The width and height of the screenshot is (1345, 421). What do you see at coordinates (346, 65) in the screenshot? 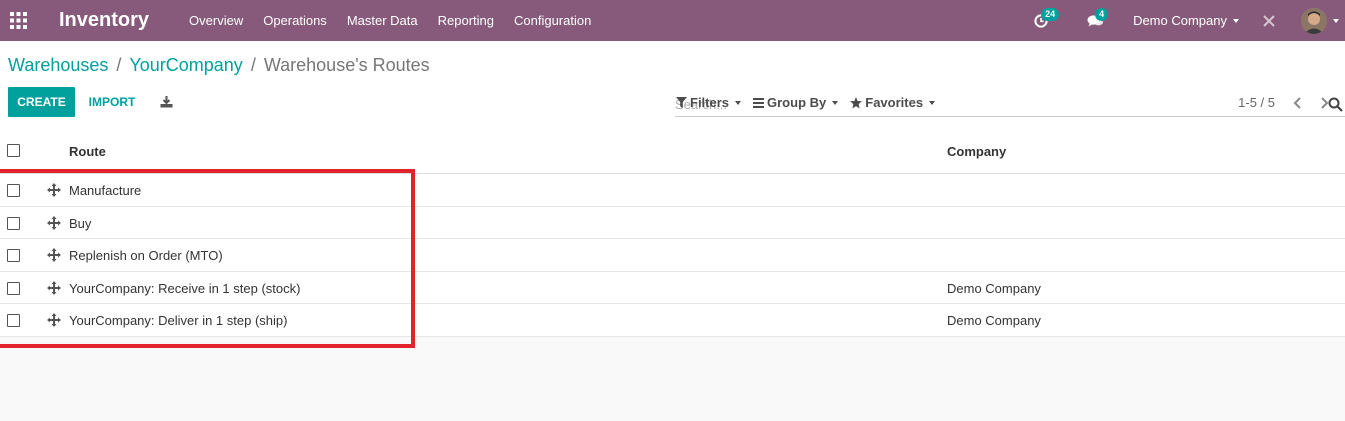
I see `page-title: Warehouse's Routes` at bounding box center [346, 65].